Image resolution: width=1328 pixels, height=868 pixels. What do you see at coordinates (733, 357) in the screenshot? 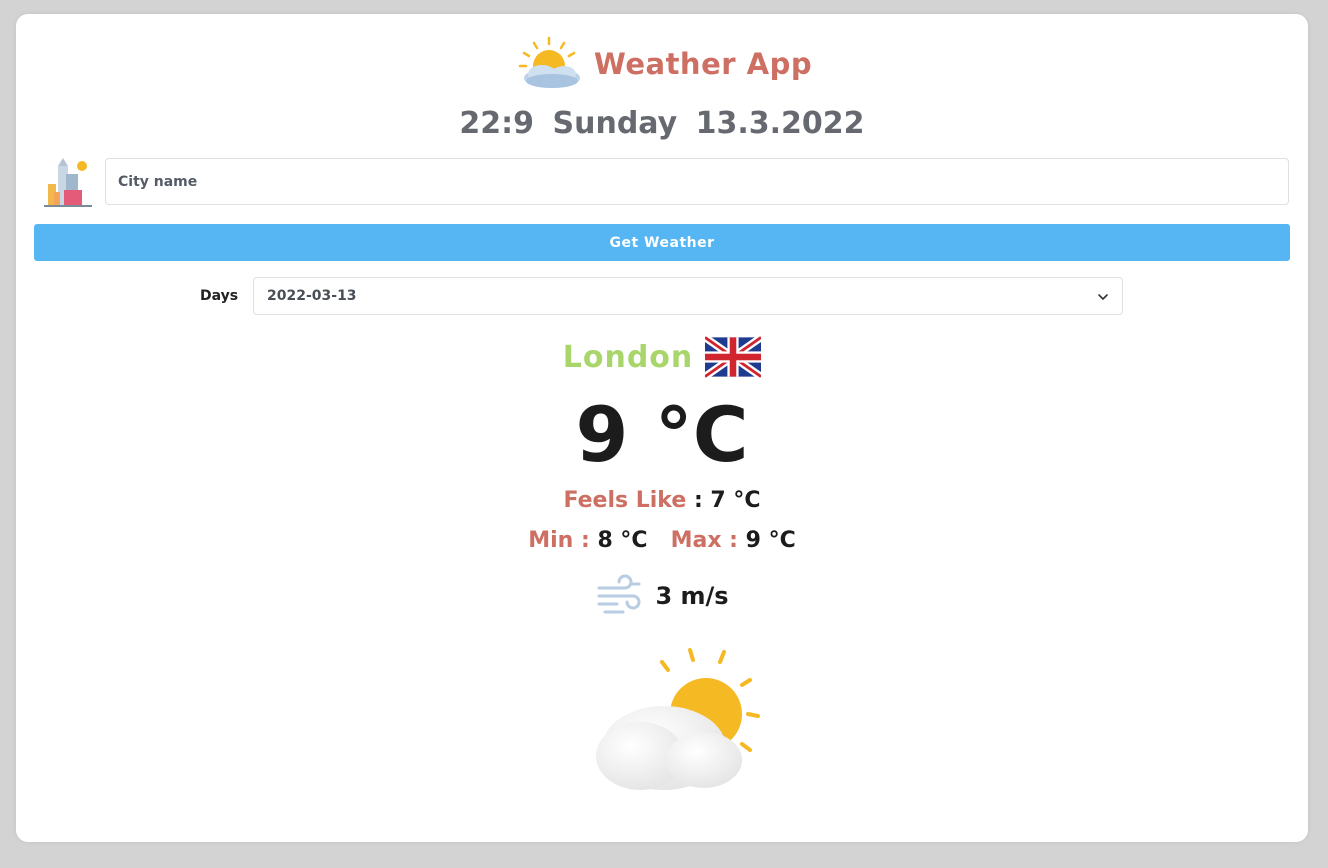
I see `uk-flag-icon` at bounding box center [733, 357].